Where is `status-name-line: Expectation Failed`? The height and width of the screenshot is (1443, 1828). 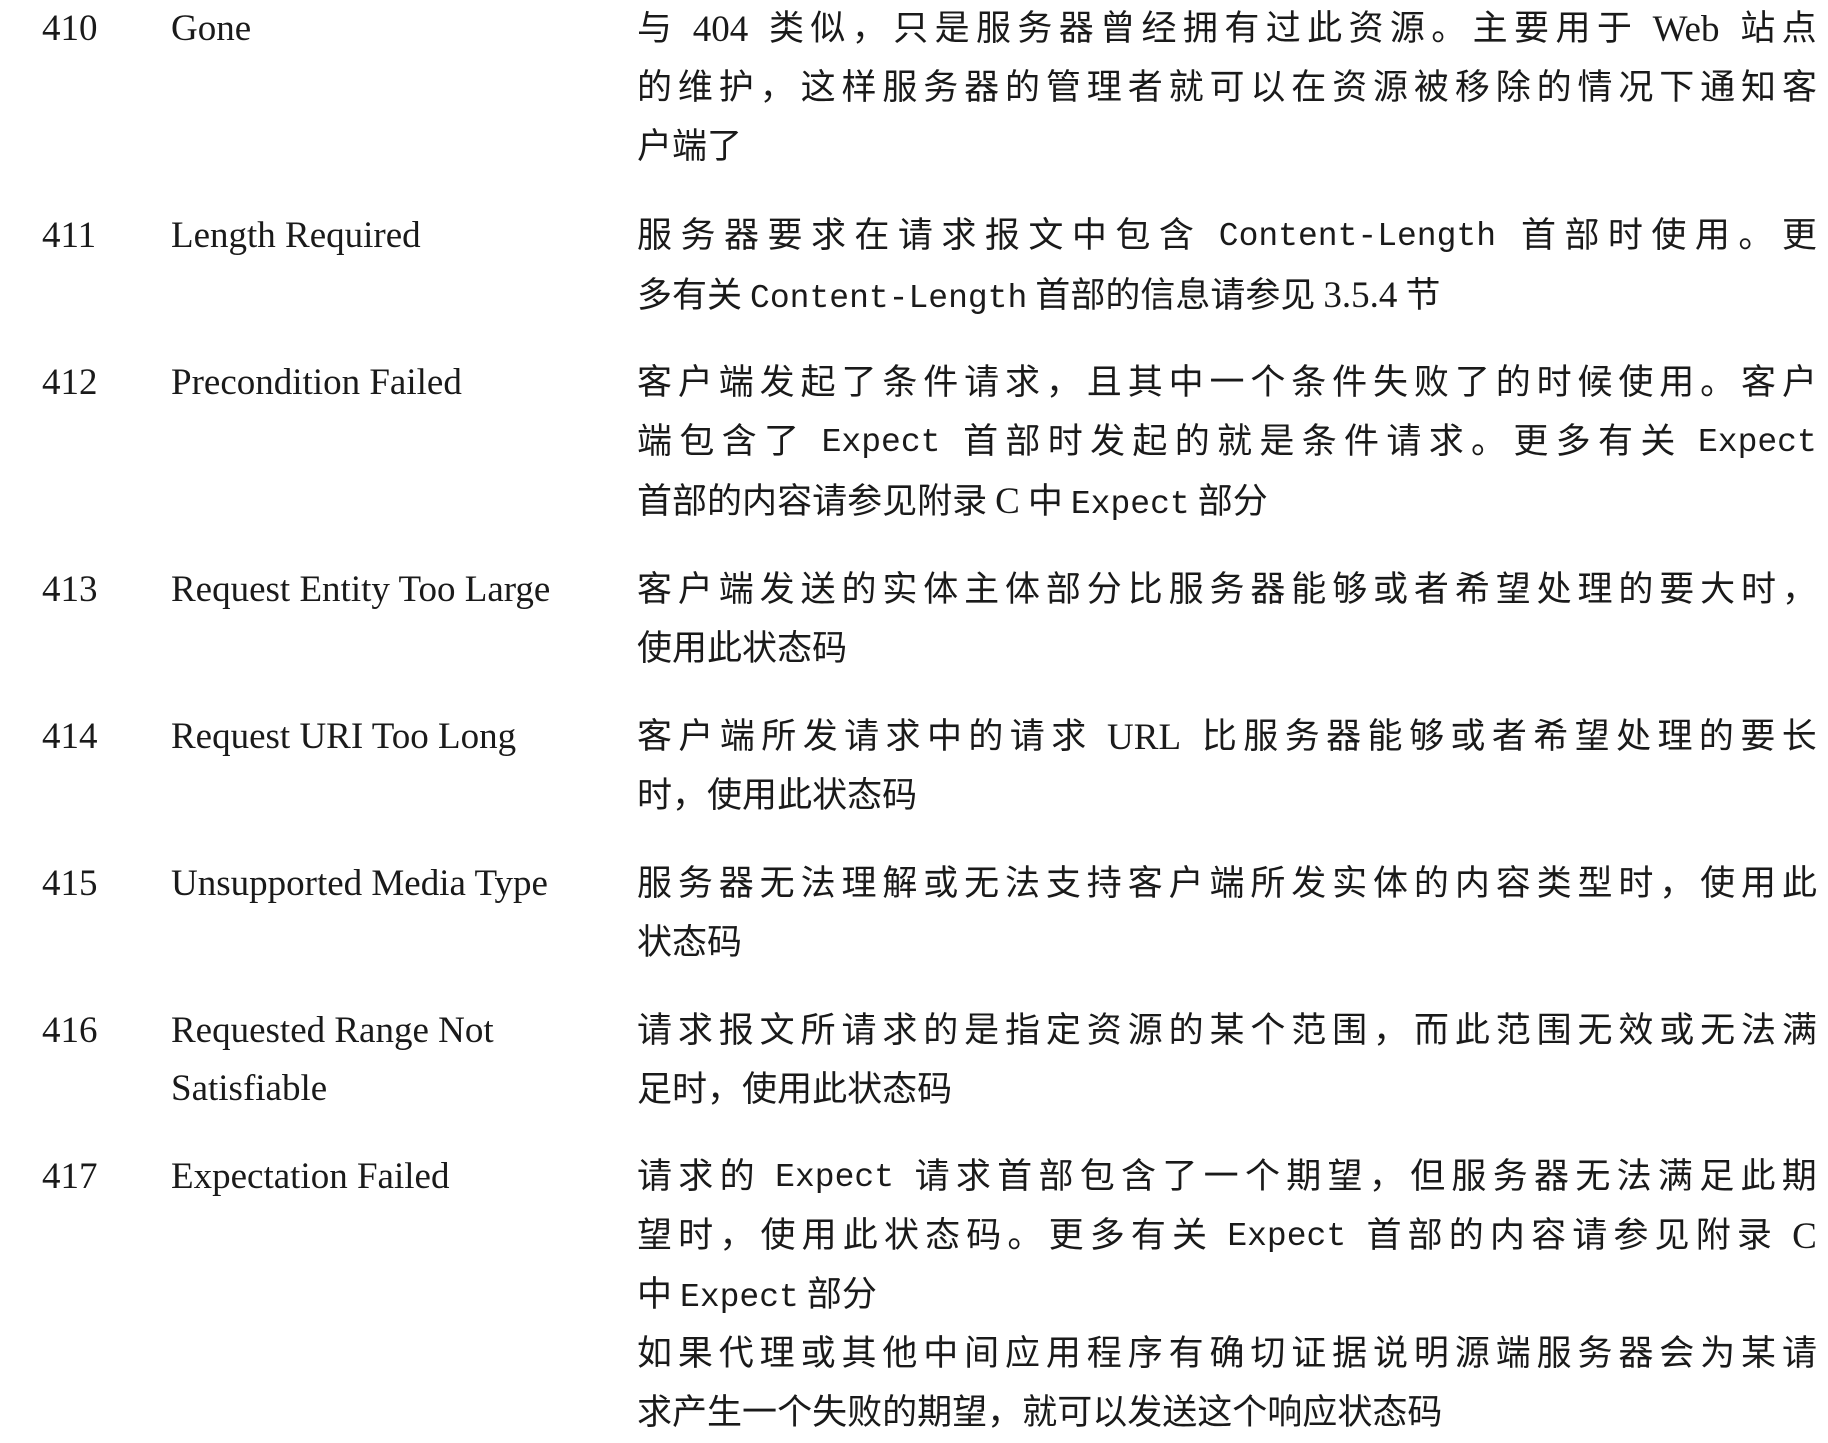
status-name-line: Expectation Failed is located at coordinates (310, 1176).